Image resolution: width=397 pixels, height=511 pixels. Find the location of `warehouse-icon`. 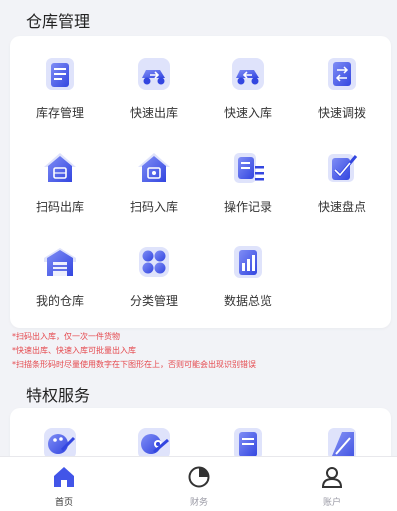

warehouse-icon is located at coordinates (60, 262).